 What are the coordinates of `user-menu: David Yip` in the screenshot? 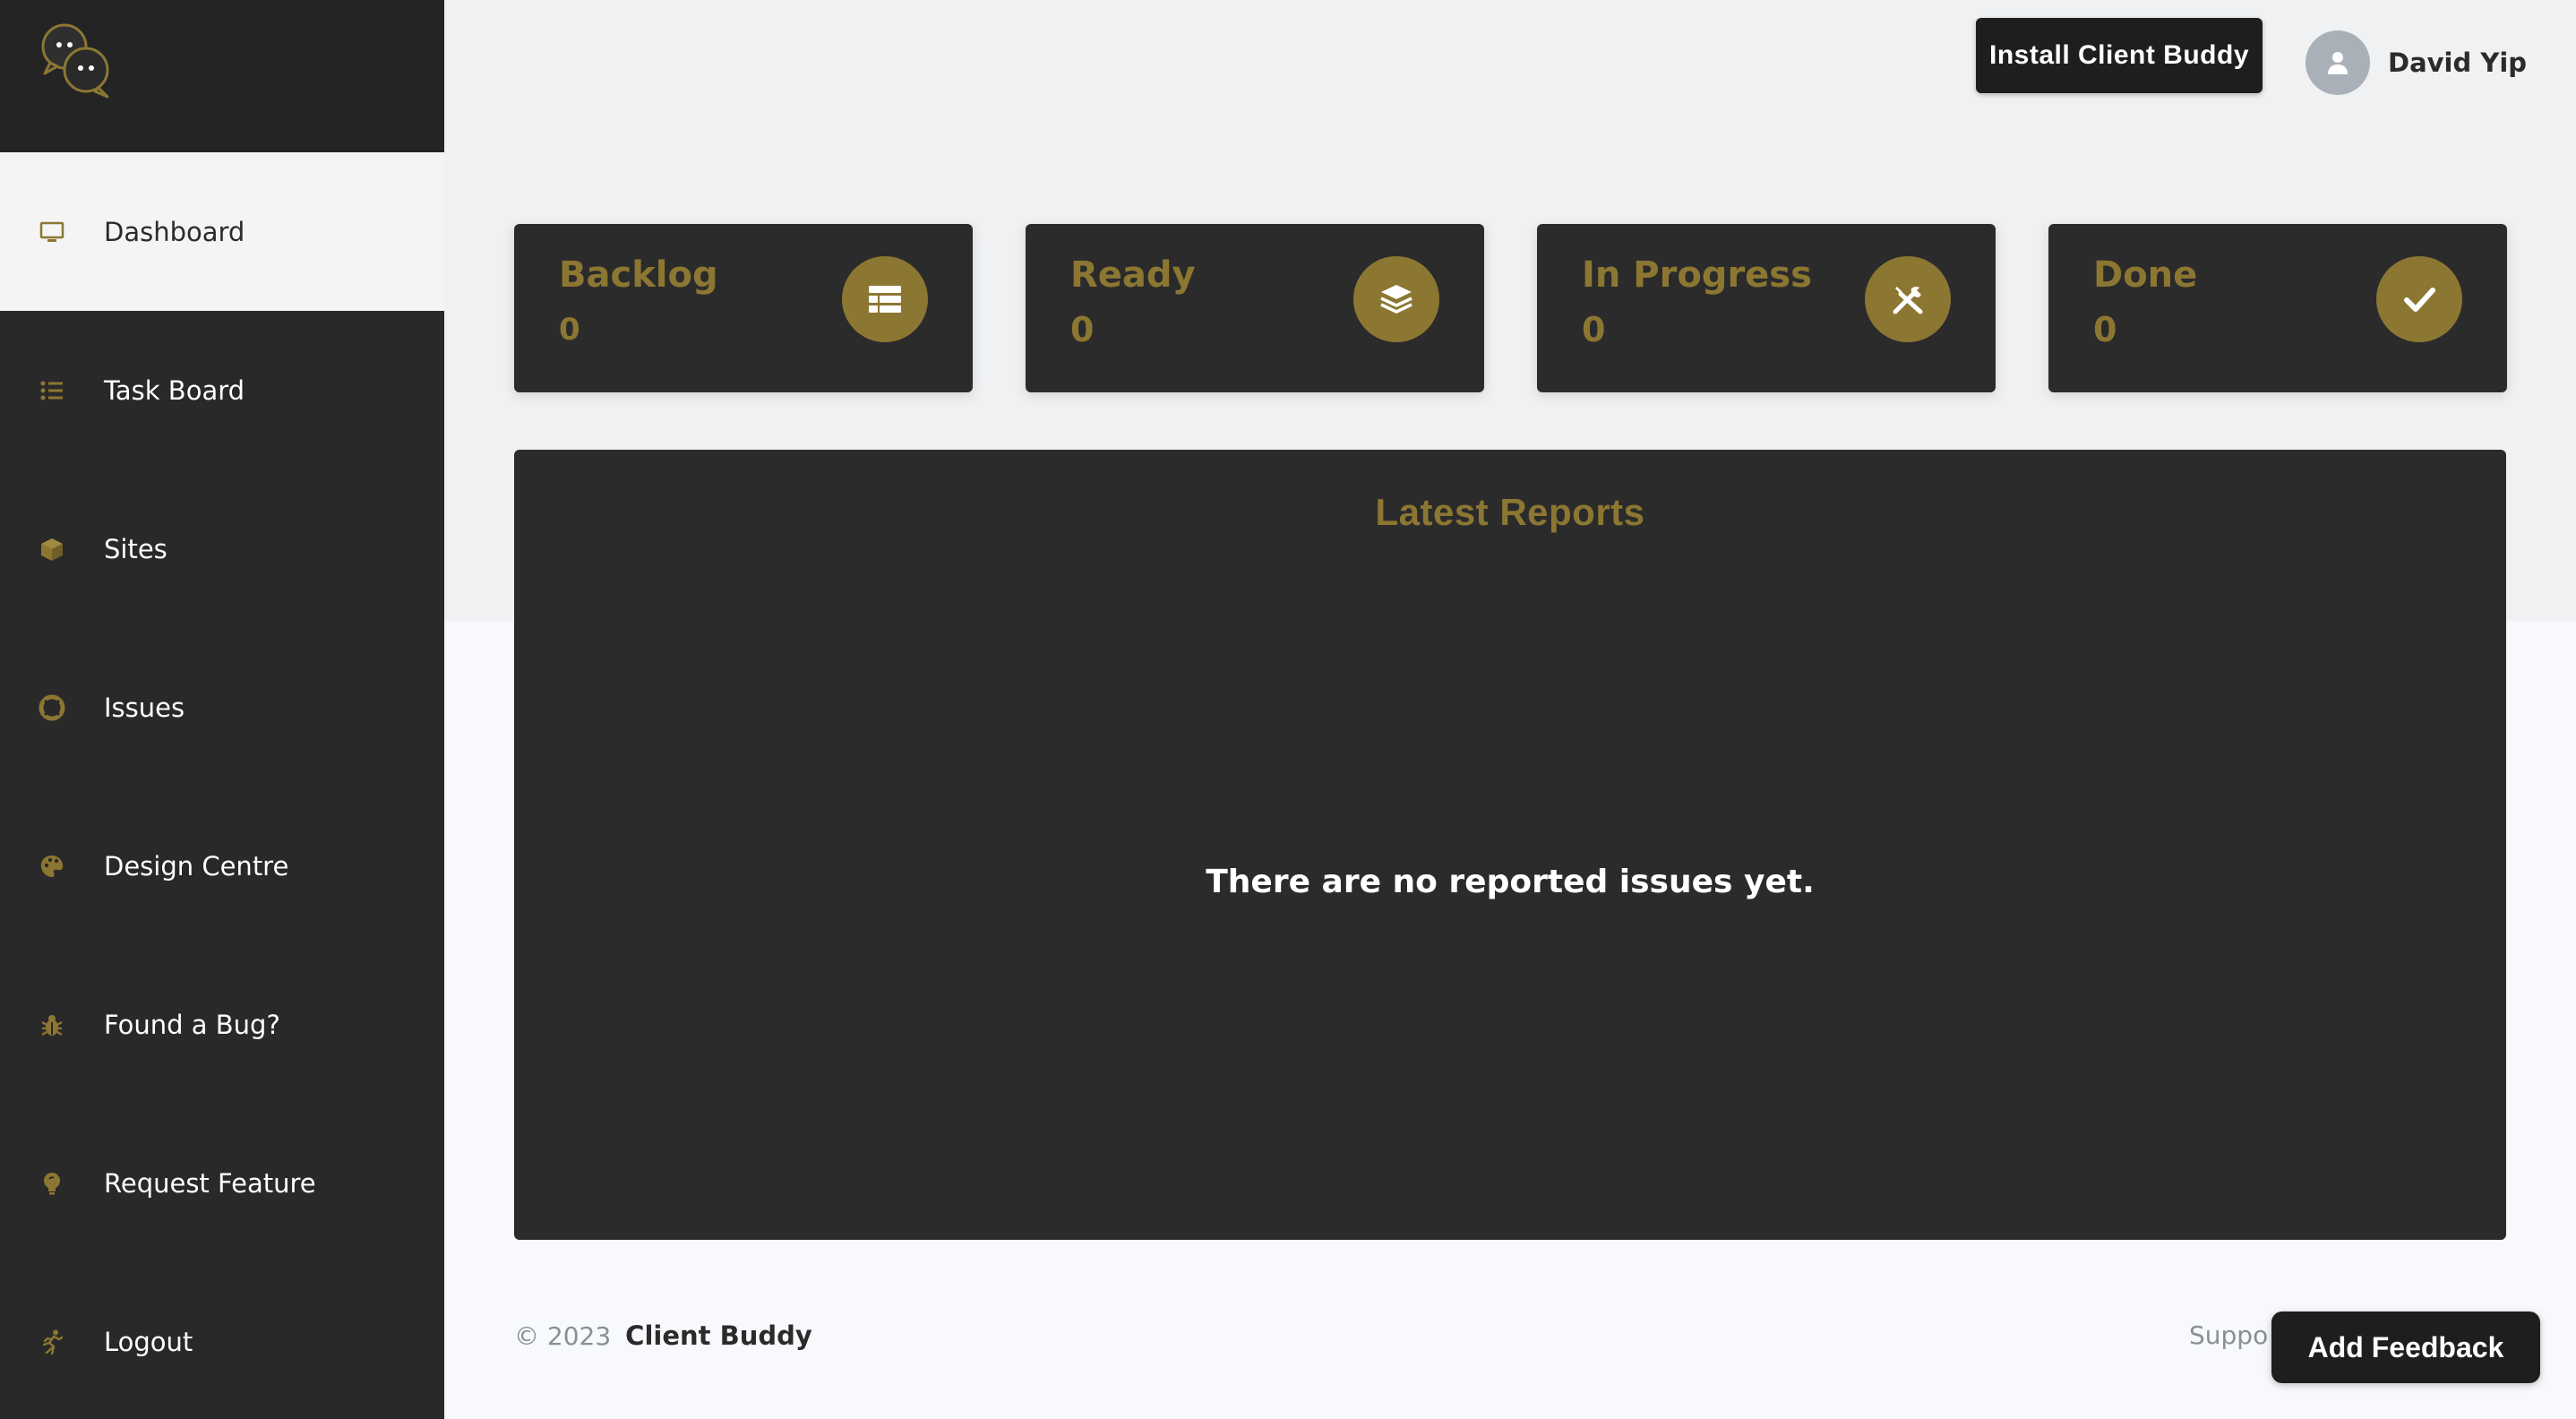 It's located at (2416, 62).